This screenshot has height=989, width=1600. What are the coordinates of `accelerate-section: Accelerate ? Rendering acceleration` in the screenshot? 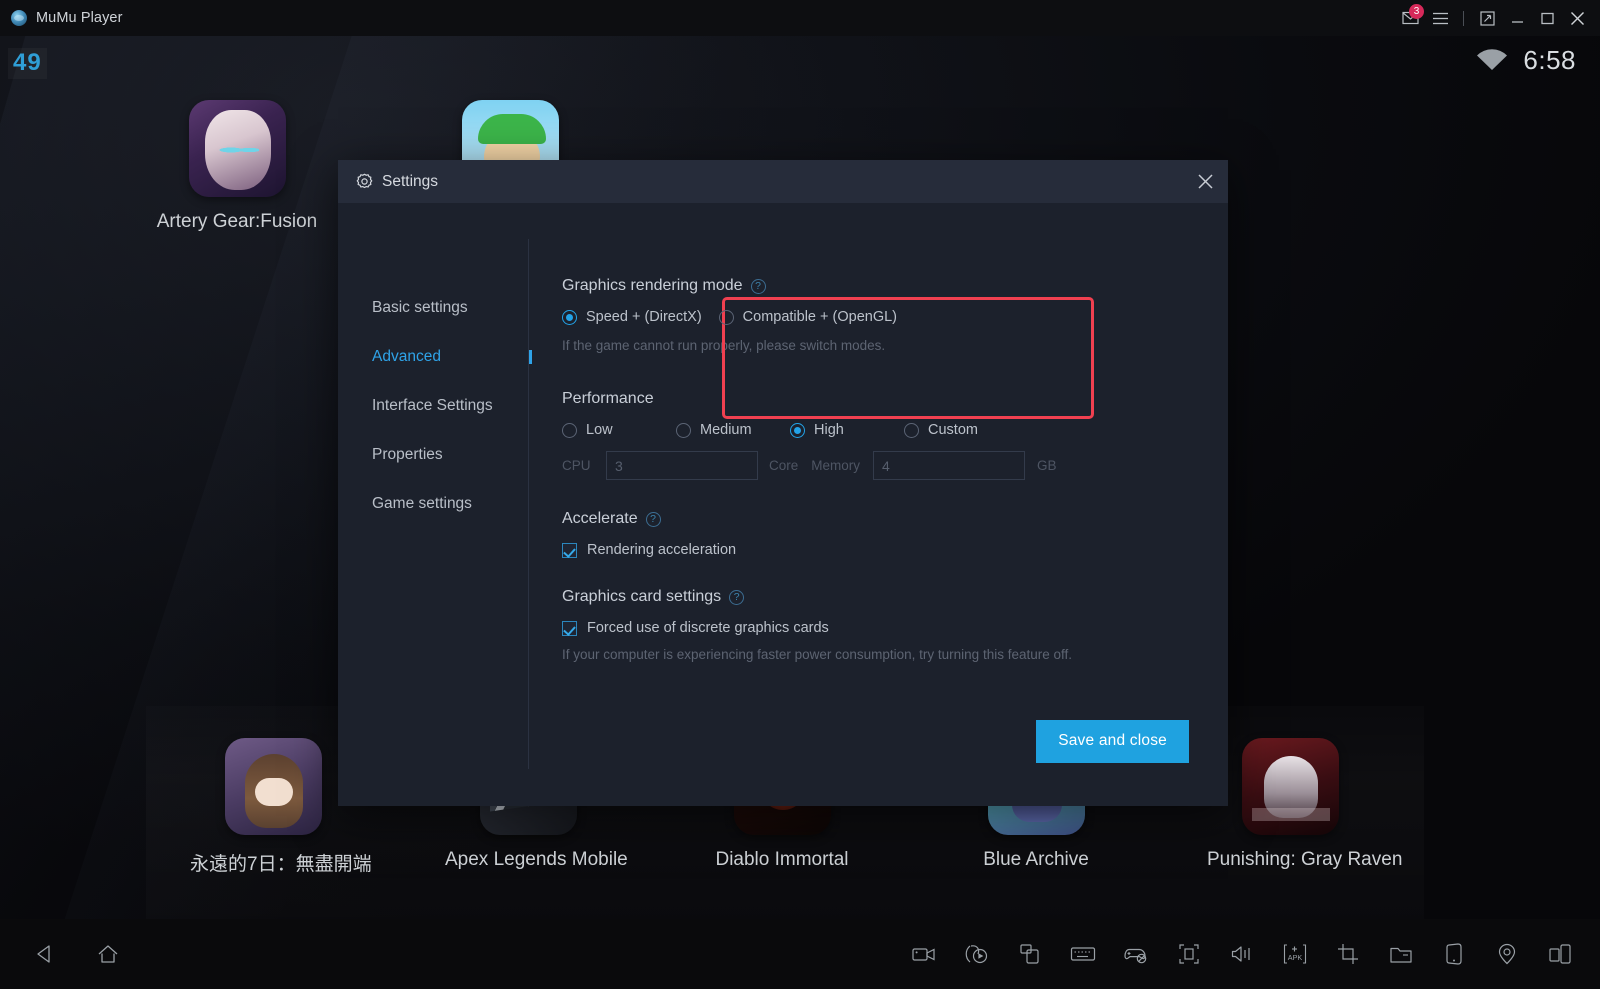 It's located at (895, 534).